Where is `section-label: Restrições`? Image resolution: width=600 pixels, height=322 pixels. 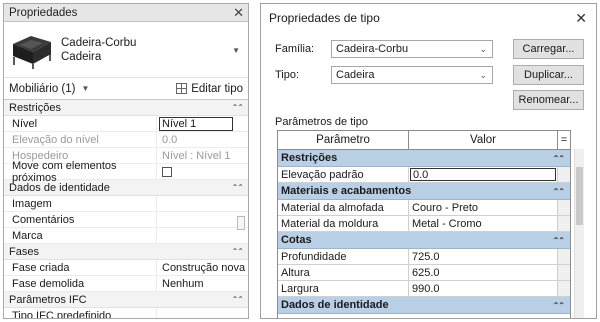
section-label: Restrições is located at coordinates (309, 158).